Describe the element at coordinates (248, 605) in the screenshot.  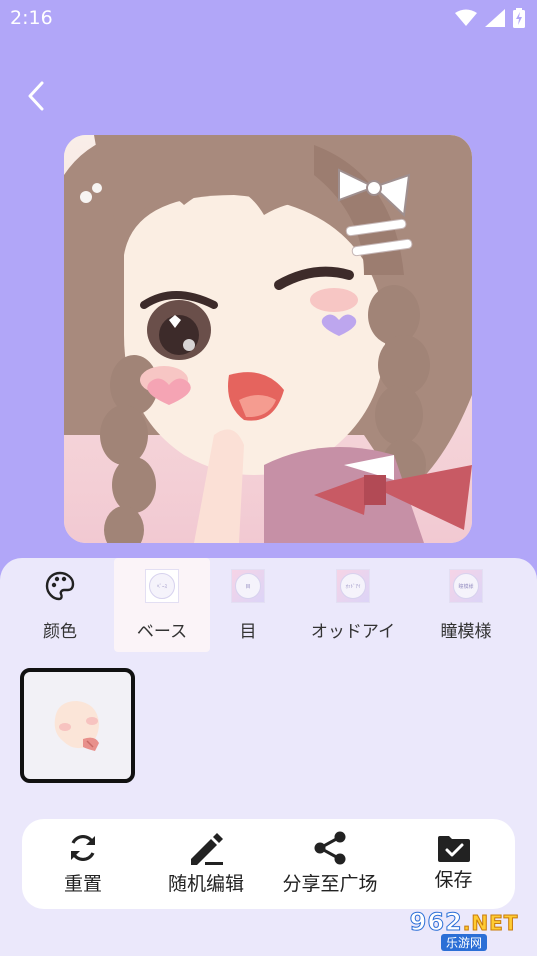
I see `tab-eye: 目 目` at that location.